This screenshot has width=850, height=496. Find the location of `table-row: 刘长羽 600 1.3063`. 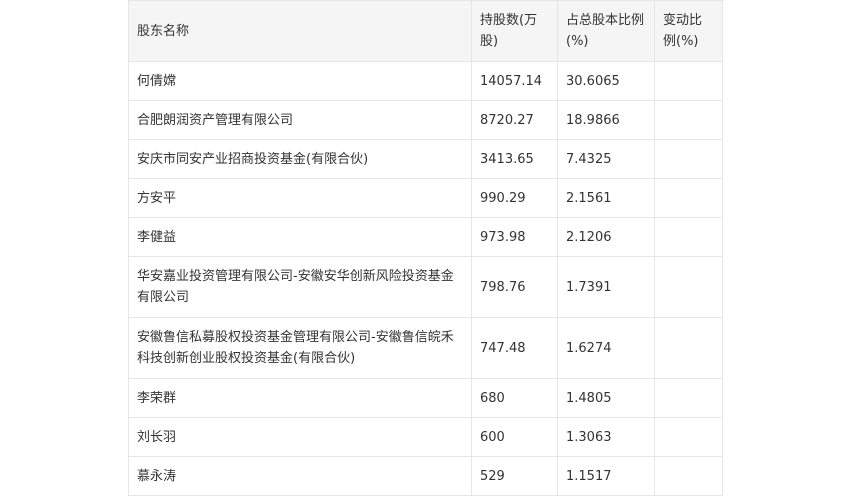

table-row: 刘长羽 600 1.3063 is located at coordinates (425, 437).